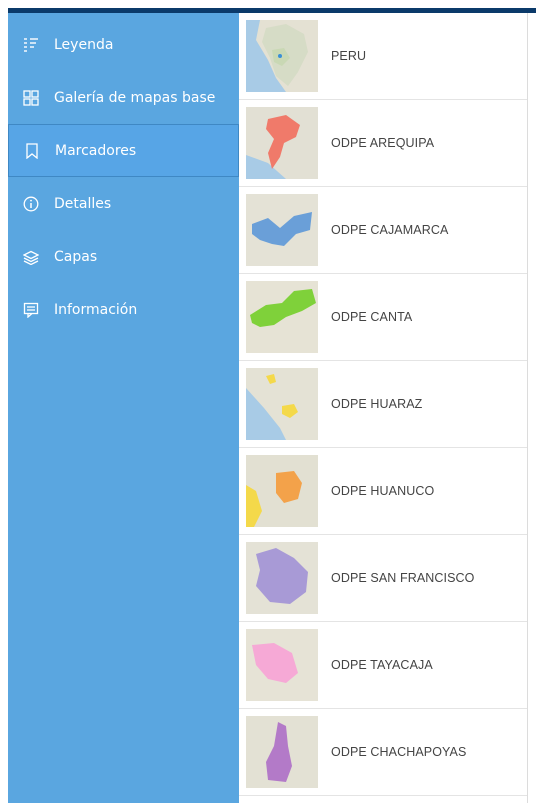 Image resolution: width=536 pixels, height=803 pixels. I want to click on bookmark-label: ODPE TAYACAJA, so click(382, 665).